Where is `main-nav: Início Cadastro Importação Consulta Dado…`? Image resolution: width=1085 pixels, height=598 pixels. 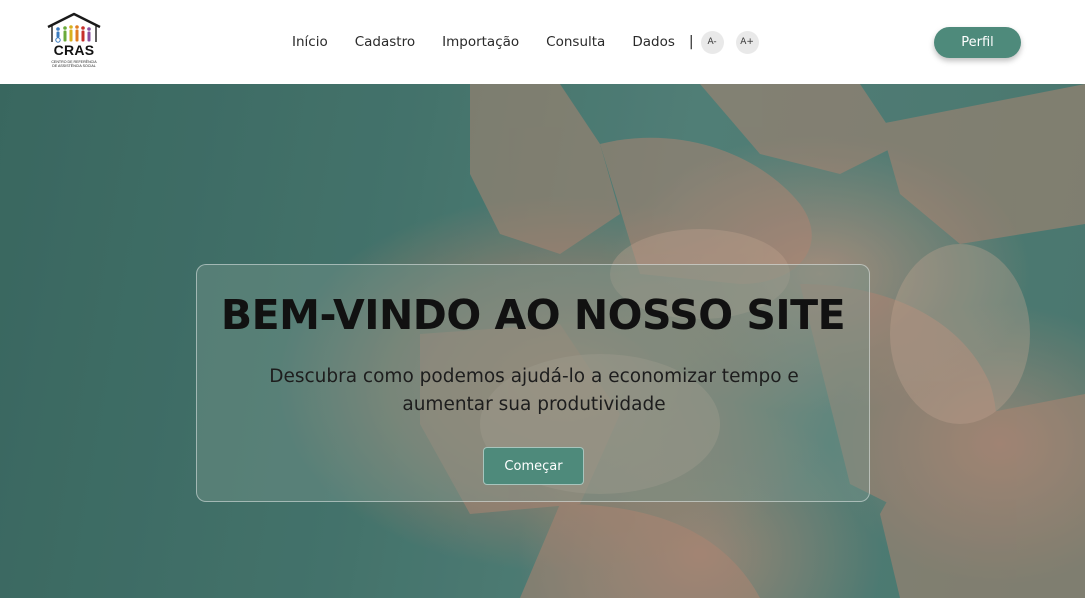
main-nav: Início Cadastro Importação Consulta Dado… is located at coordinates (525, 42).